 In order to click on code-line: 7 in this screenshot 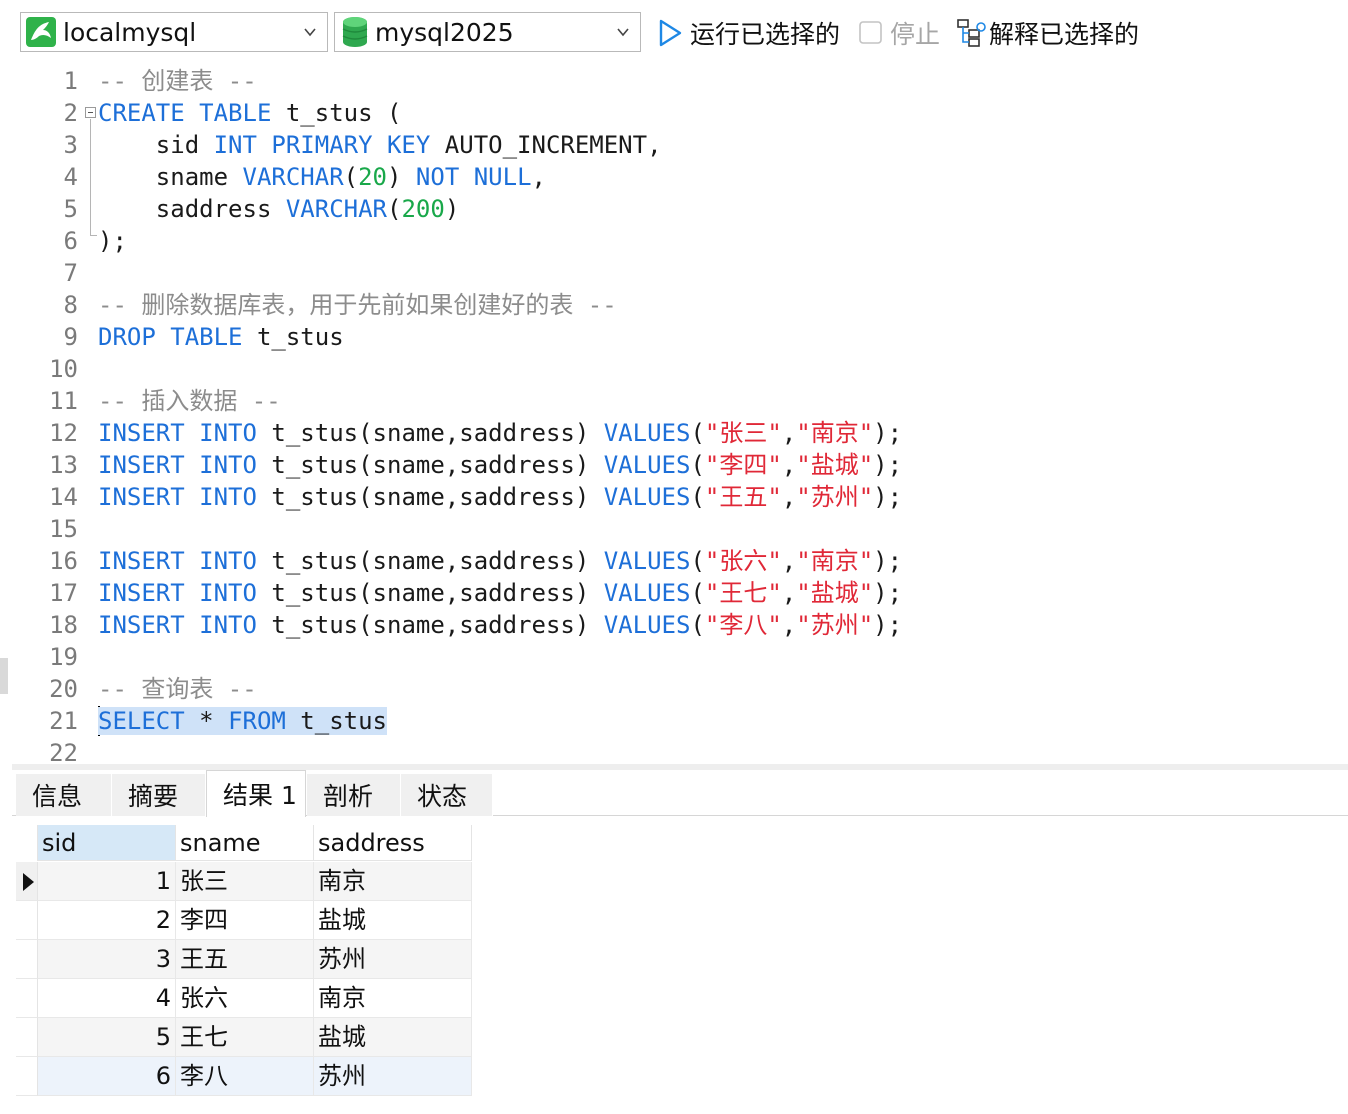, I will do `click(680, 273)`.